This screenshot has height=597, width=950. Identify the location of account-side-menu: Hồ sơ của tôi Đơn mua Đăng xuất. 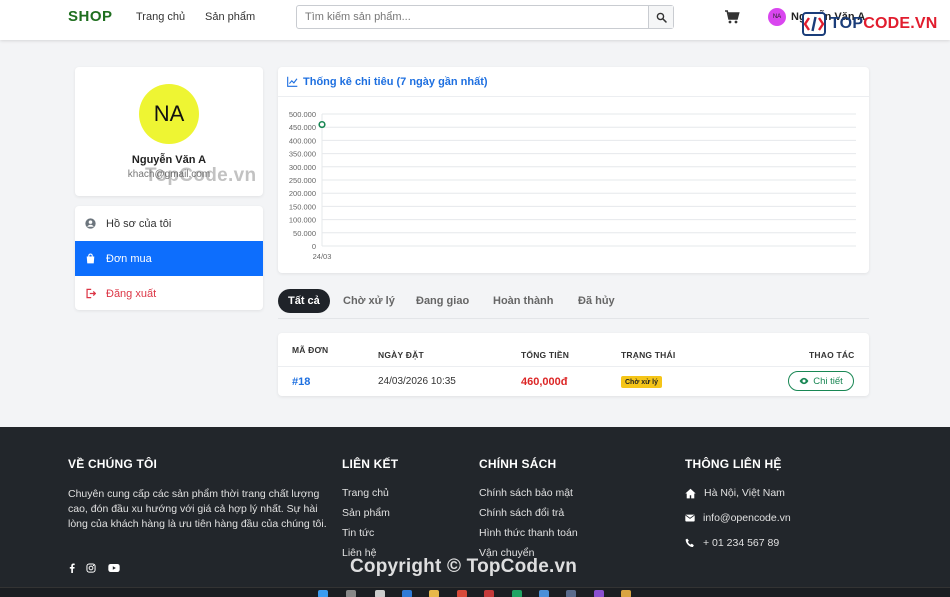
(169, 258).